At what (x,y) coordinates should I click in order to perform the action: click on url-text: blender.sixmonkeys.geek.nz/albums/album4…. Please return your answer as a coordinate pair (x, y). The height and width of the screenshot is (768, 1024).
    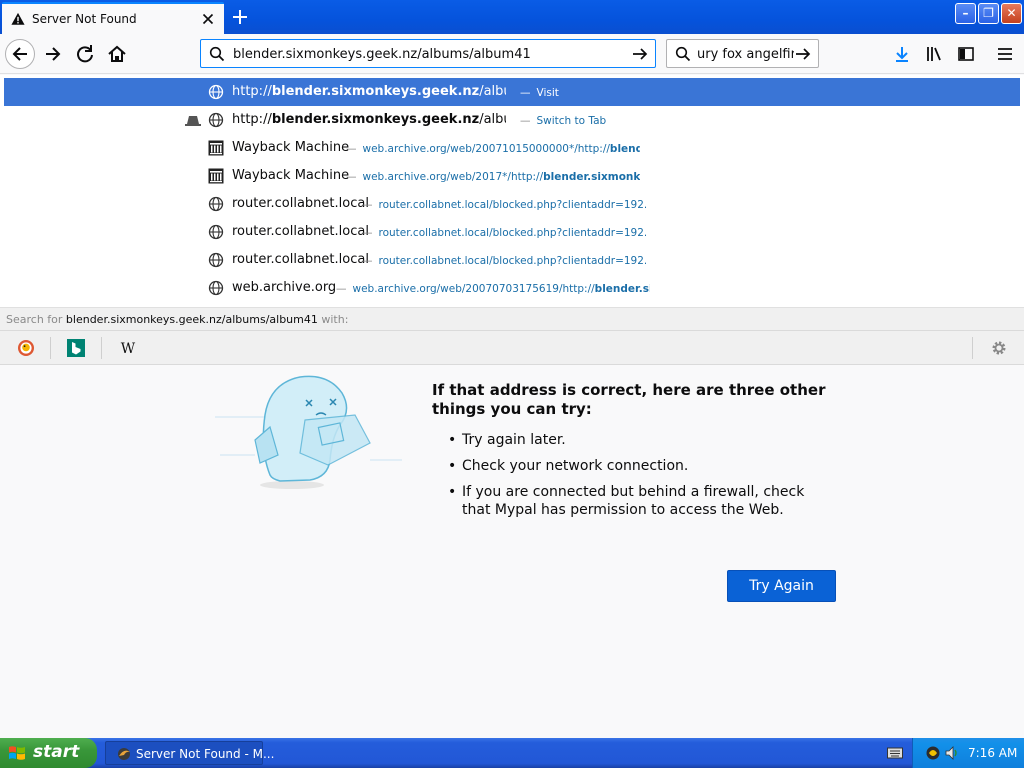
    Looking at the image, I should click on (382, 54).